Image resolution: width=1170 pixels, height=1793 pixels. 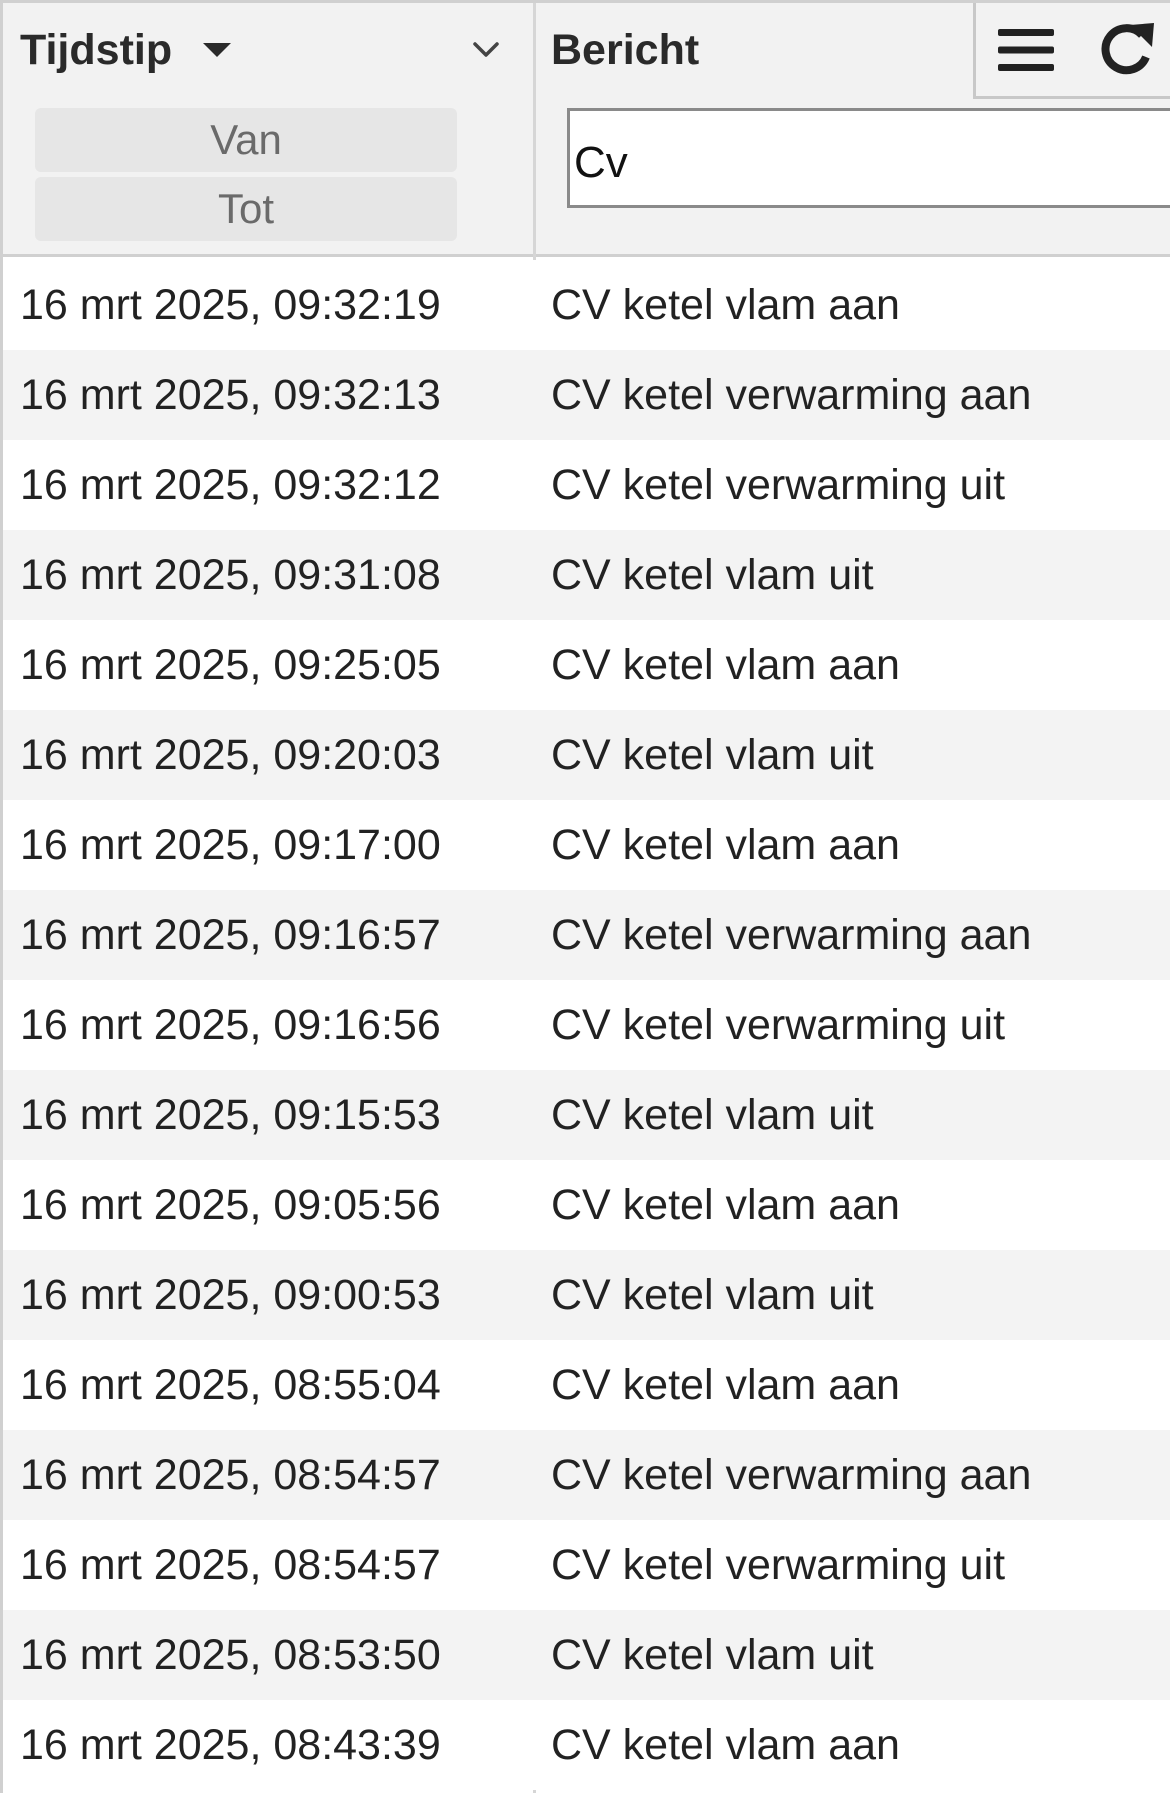 I want to click on table-row: 16 mrt 2025, 09:25:05 CV ketel vlam aan, so click(x=586, y=665).